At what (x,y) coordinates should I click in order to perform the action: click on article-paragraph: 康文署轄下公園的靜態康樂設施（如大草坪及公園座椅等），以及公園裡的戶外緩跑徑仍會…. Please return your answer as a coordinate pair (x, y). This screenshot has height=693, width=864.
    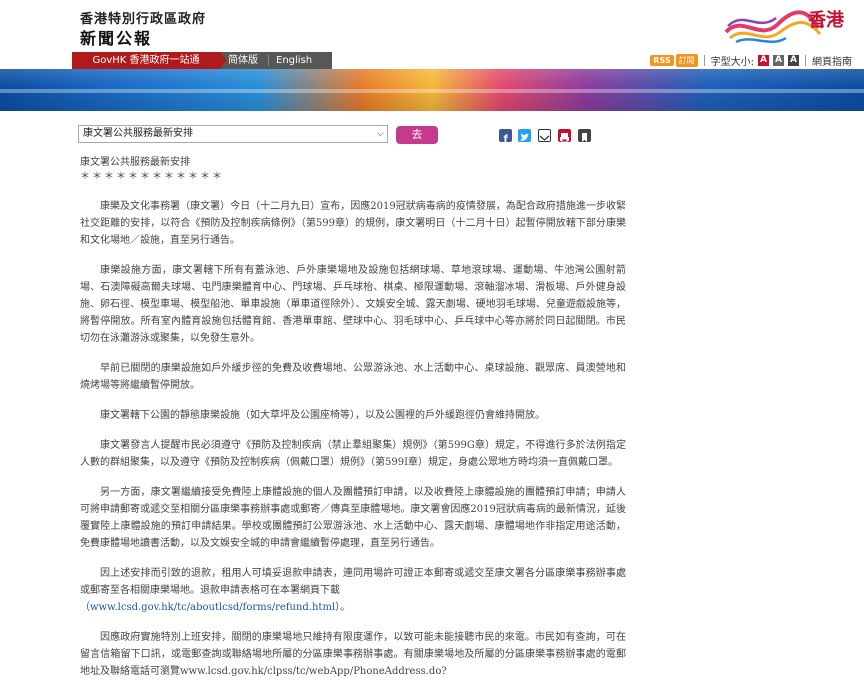
    Looking at the image, I should click on (322, 415).